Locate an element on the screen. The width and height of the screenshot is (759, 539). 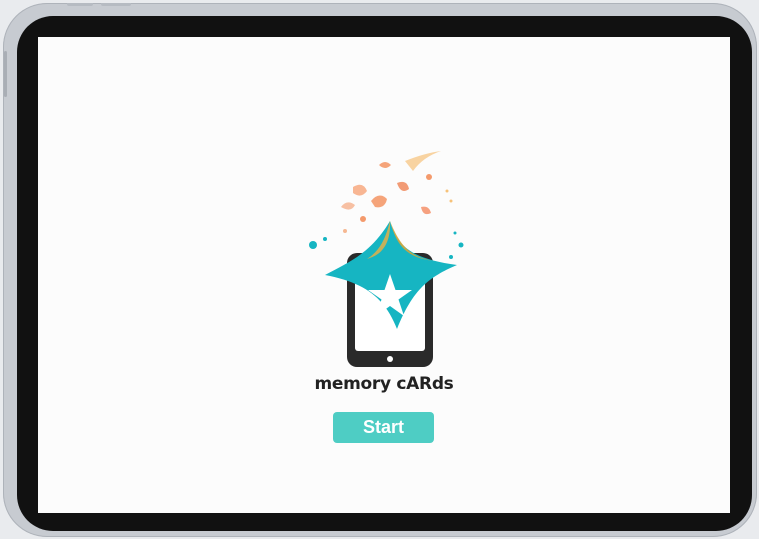
app-logo is located at coordinates (386, 259).